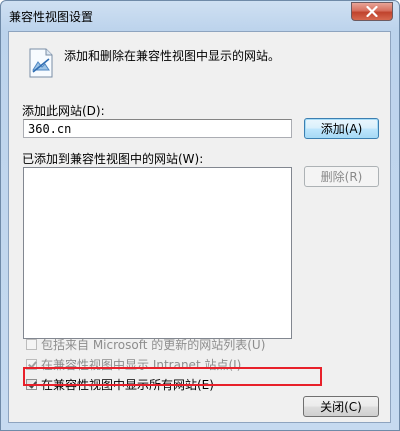  What do you see at coordinates (172, 376) in the screenshot?
I see `highlight-annotation` at bounding box center [172, 376].